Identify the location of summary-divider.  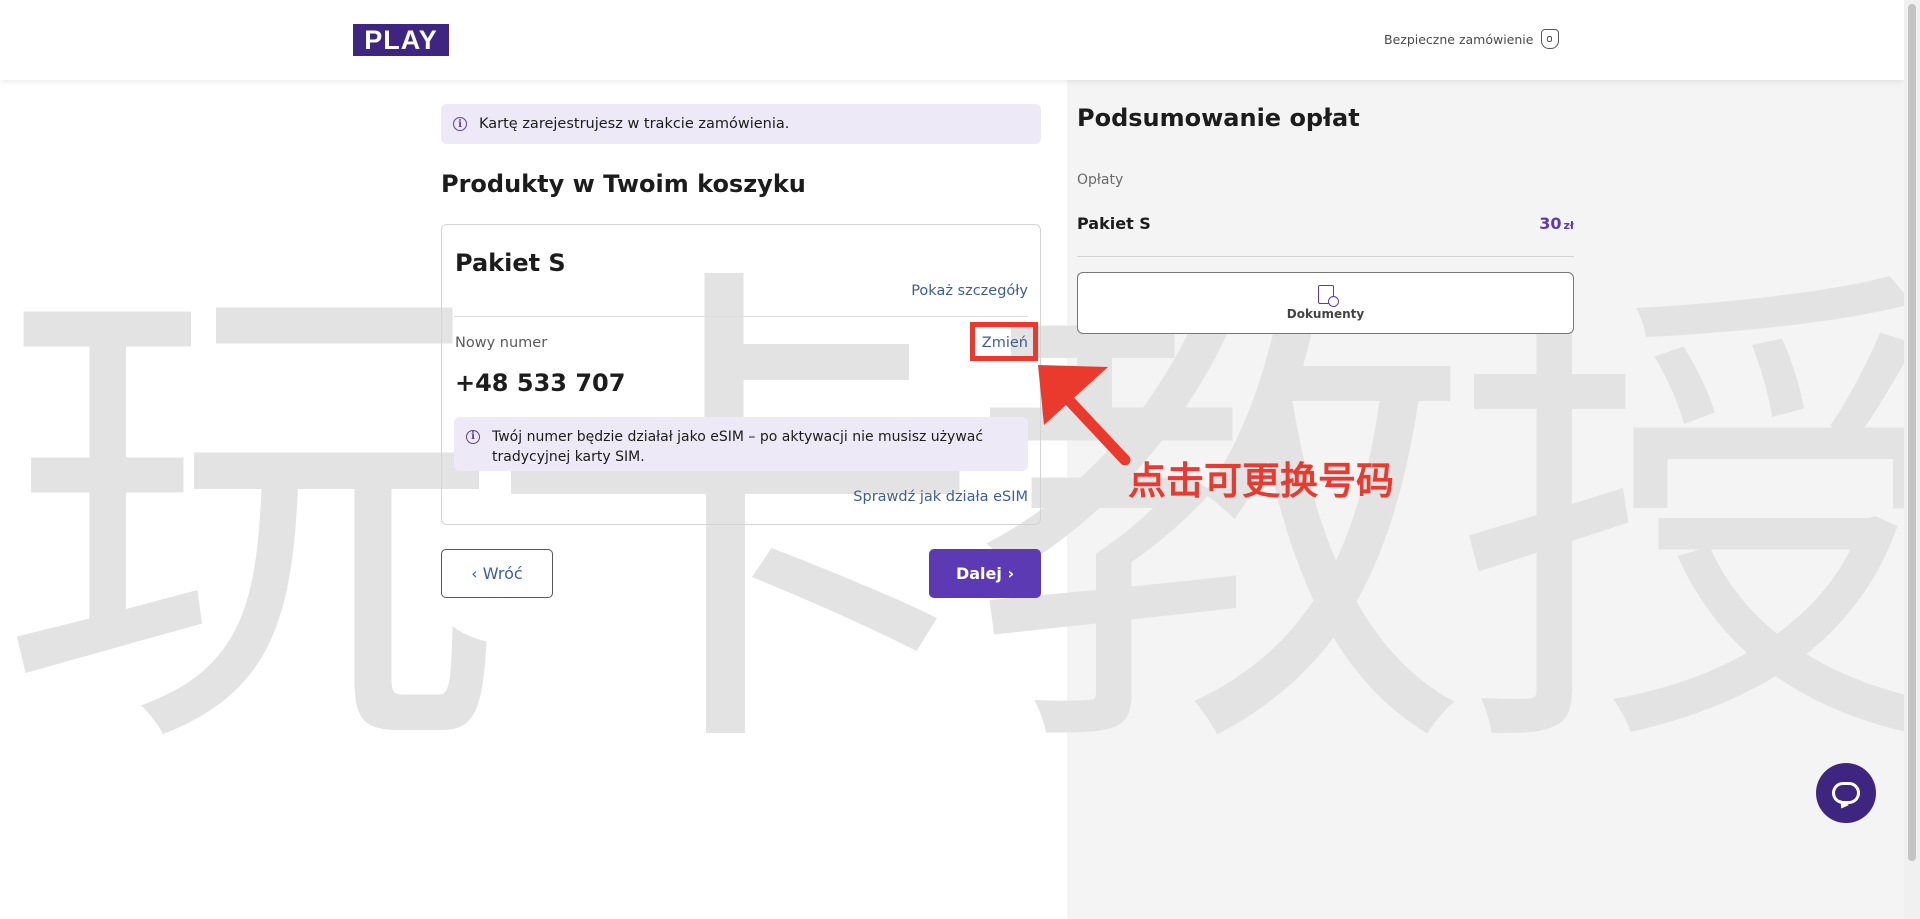
(1325, 256).